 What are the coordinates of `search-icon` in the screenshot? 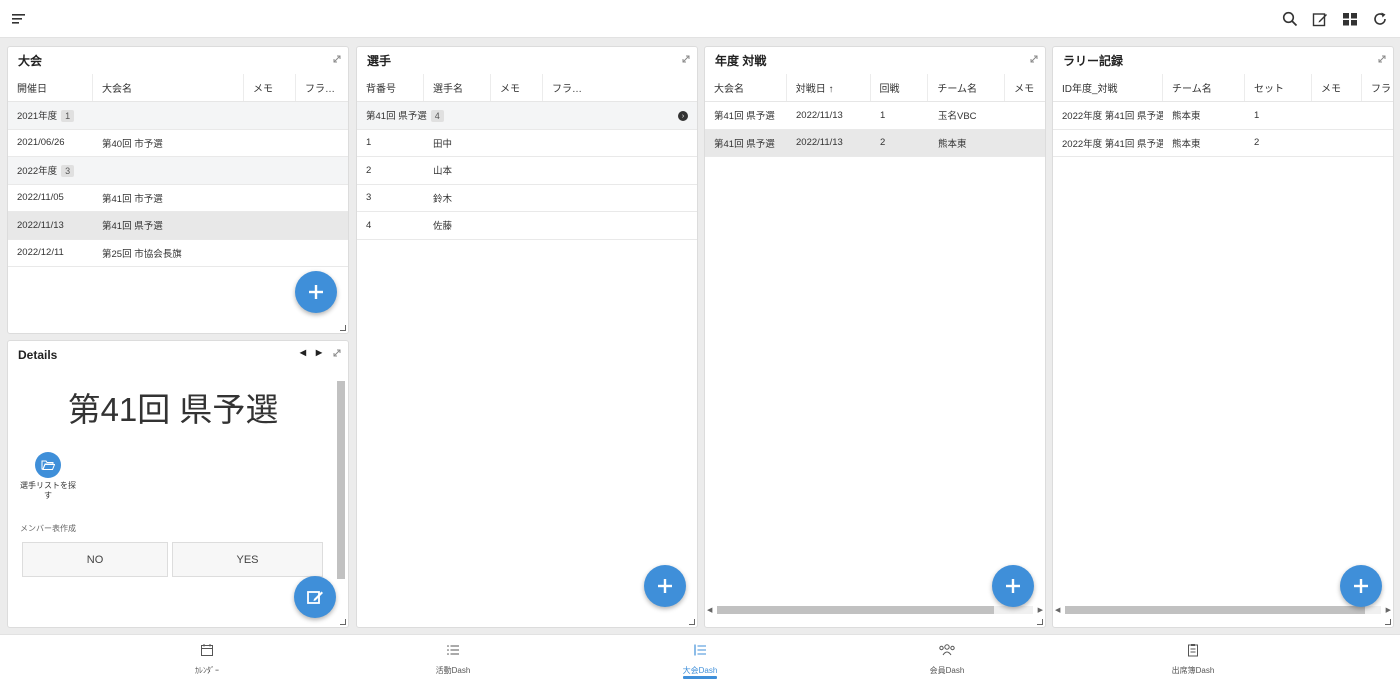 It's located at (1290, 19).